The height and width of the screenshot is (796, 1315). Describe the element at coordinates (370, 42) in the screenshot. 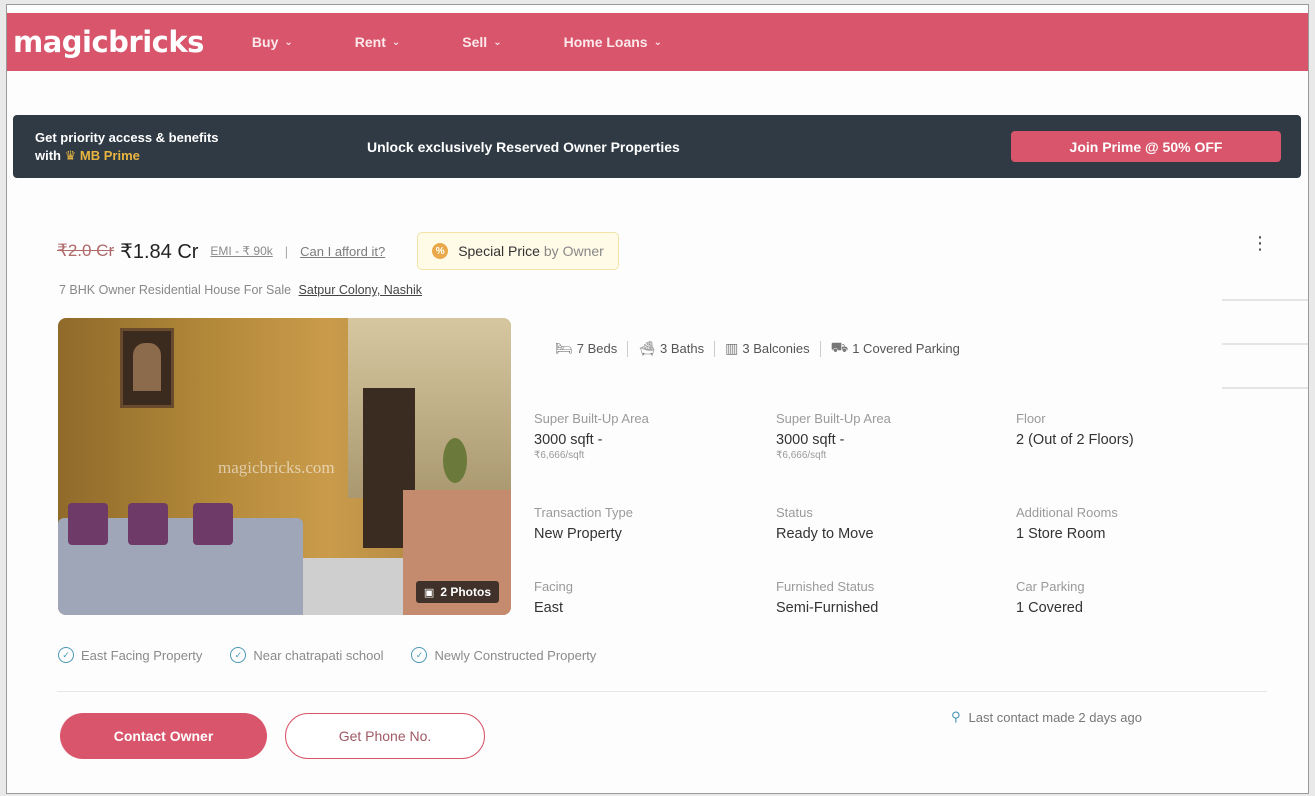

I see `nav-rent-label: Rent` at that location.